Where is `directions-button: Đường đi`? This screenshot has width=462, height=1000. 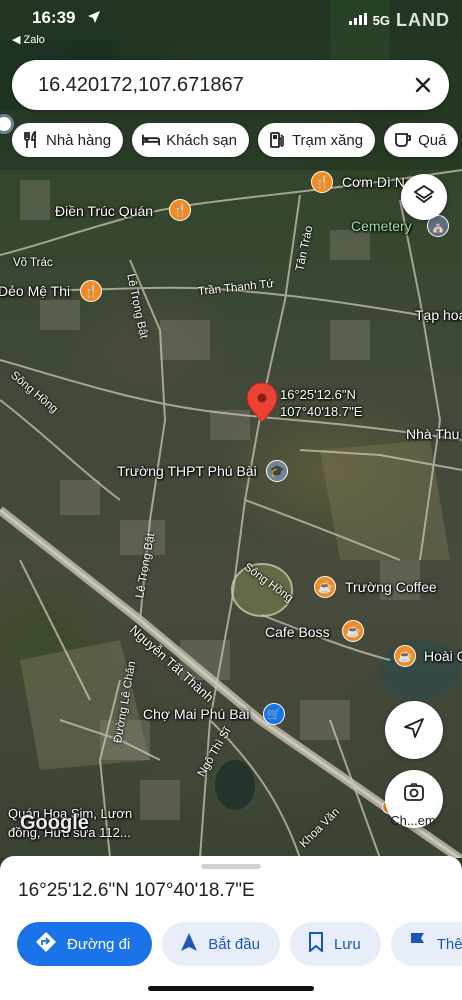
directions-button: Đường đi is located at coordinates (85, 944).